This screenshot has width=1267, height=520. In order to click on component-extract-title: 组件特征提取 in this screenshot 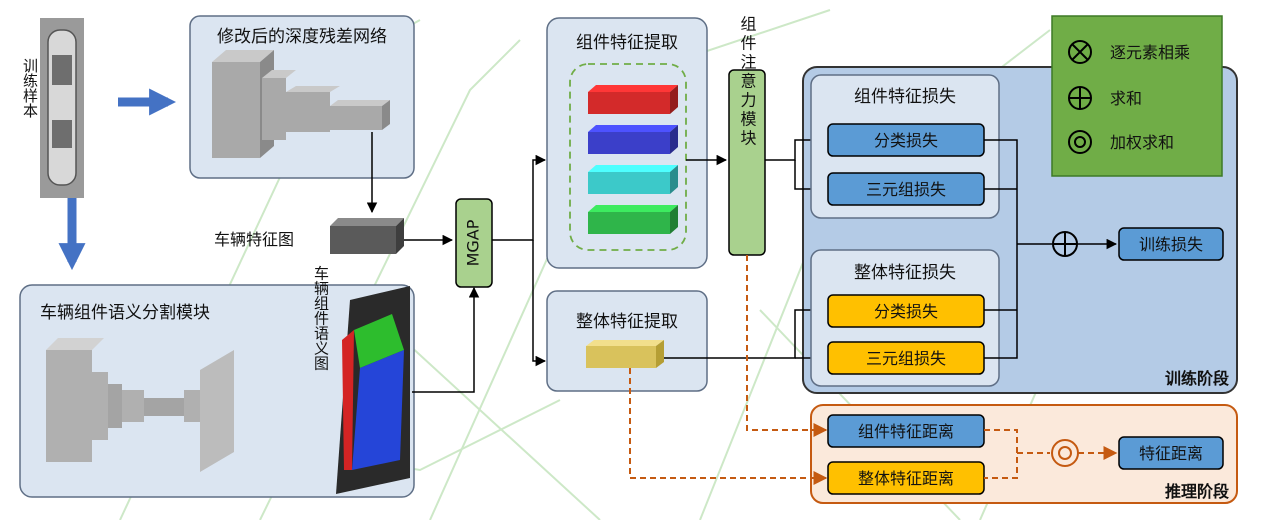, I will do `click(627, 43)`.